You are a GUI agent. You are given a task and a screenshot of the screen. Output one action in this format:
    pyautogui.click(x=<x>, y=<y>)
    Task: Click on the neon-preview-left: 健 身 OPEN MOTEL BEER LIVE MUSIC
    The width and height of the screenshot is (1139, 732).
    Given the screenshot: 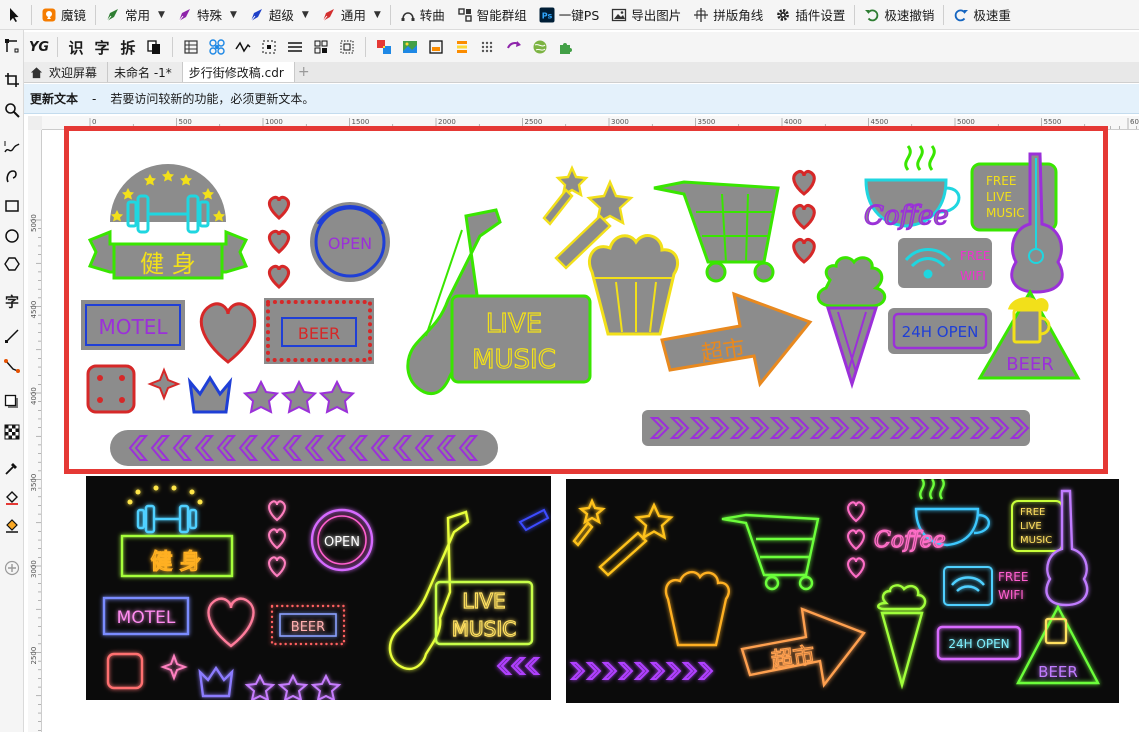 What is the action you would take?
    pyautogui.click(x=318, y=588)
    